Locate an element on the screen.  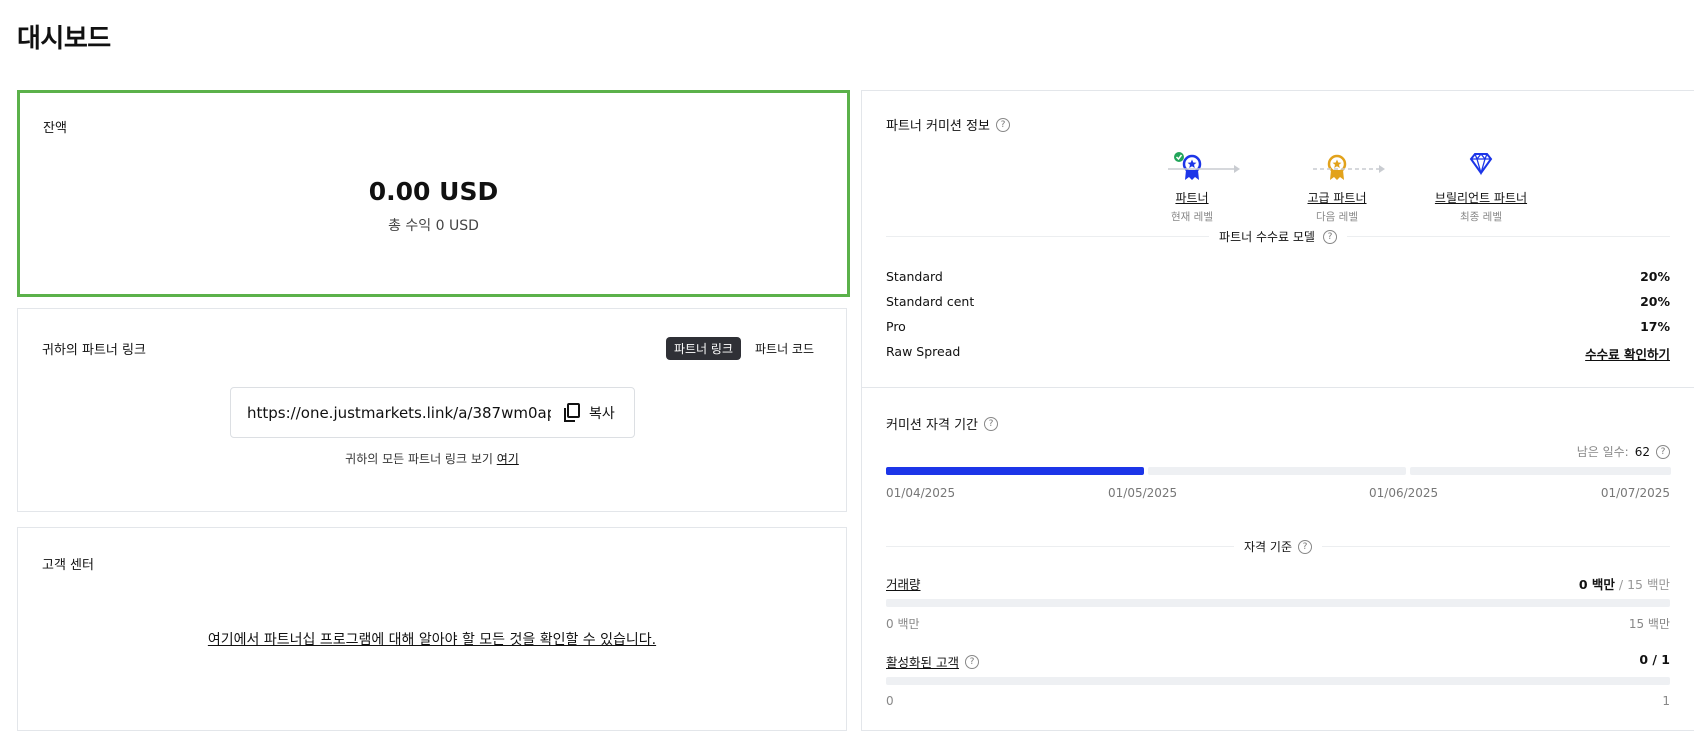
remaining-value: 62 is located at coordinates (1642, 451).